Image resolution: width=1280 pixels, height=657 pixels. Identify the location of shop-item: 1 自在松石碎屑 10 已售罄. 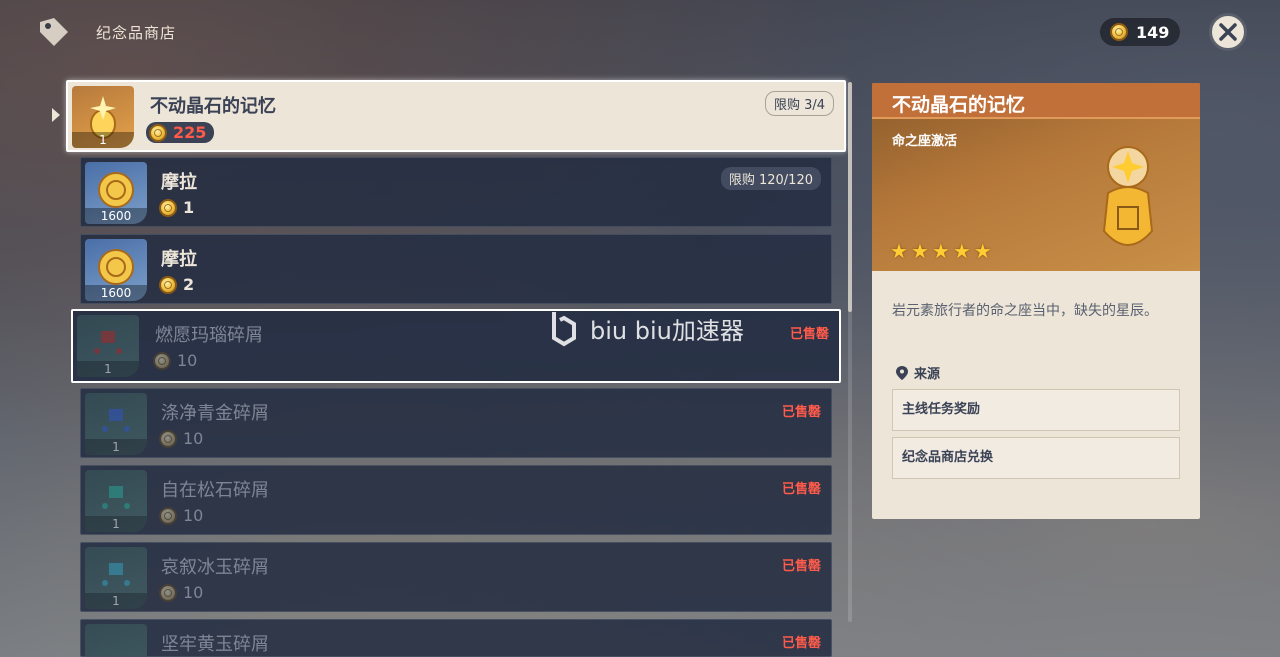
(456, 500).